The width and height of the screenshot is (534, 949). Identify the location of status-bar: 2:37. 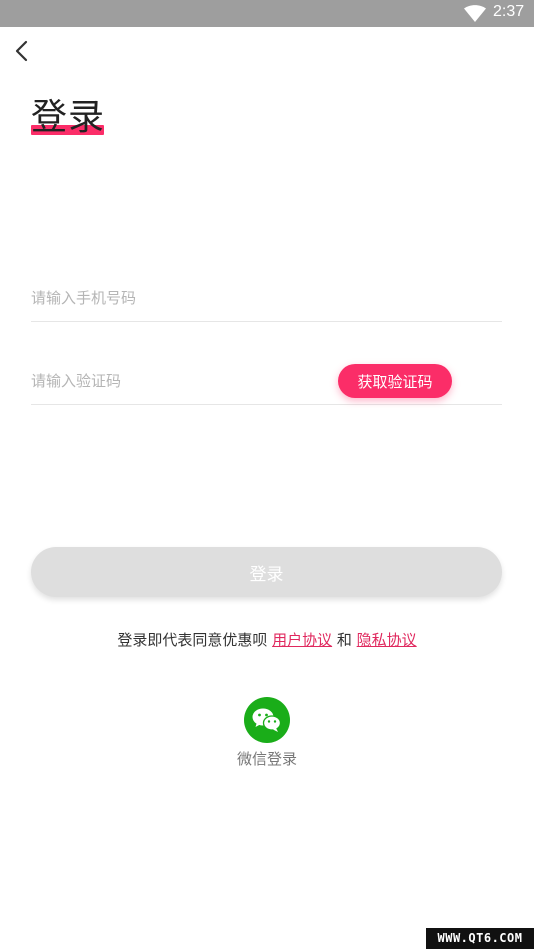
(267, 13).